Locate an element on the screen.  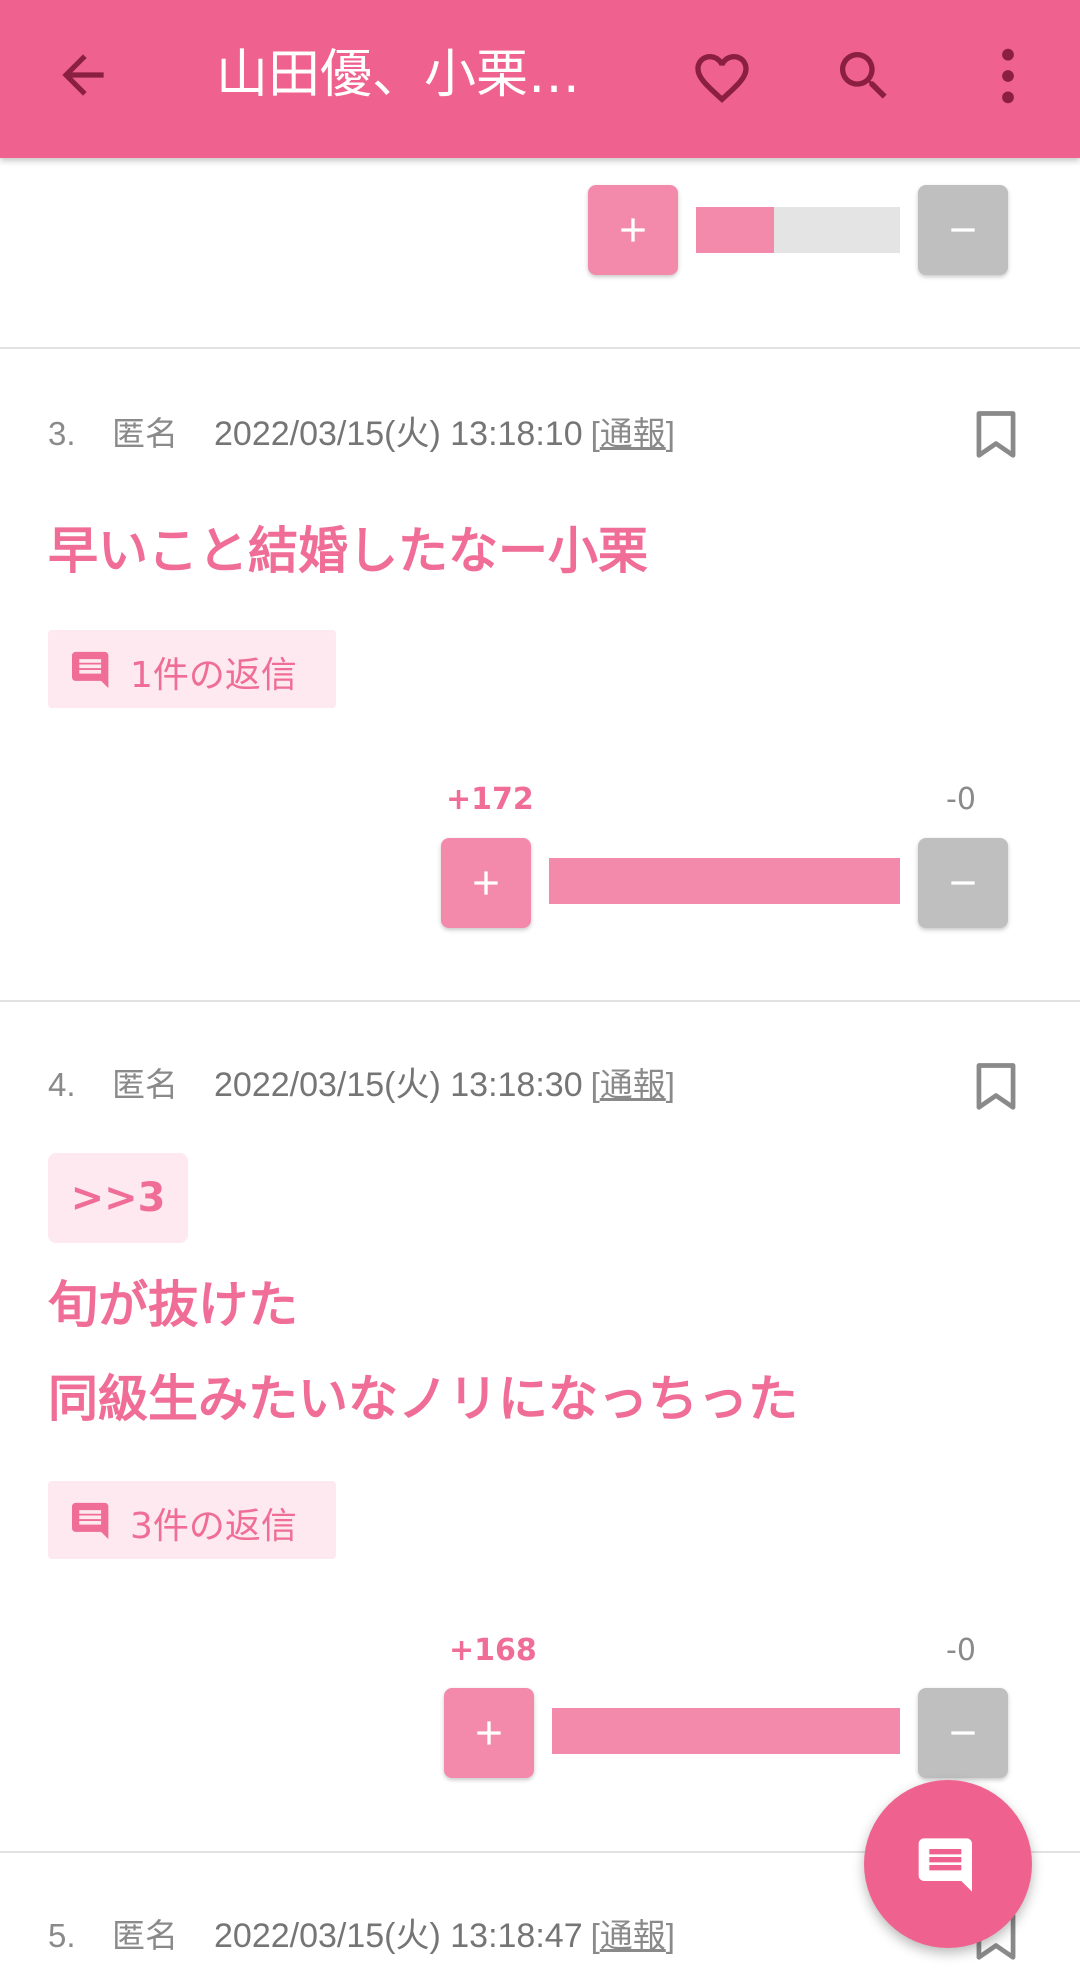
comment-meta: 5. 匿名 2022/03/15(火) 13:18:47 [通報] is located at coordinates (361, 1931).